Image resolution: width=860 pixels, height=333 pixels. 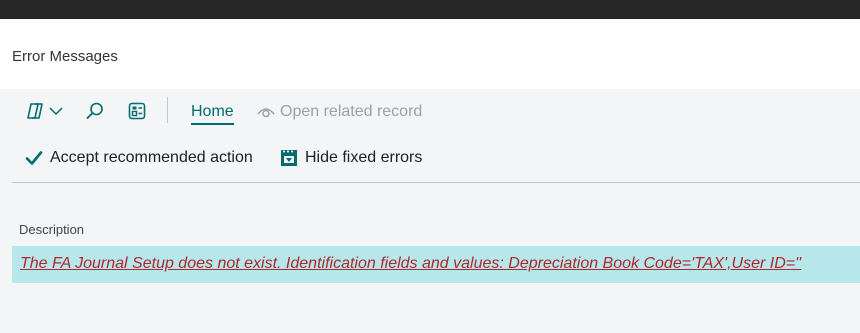 What do you see at coordinates (212, 124) in the screenshot?
I see `tab-home-selected-indicator` at bounding box center [212, 124].